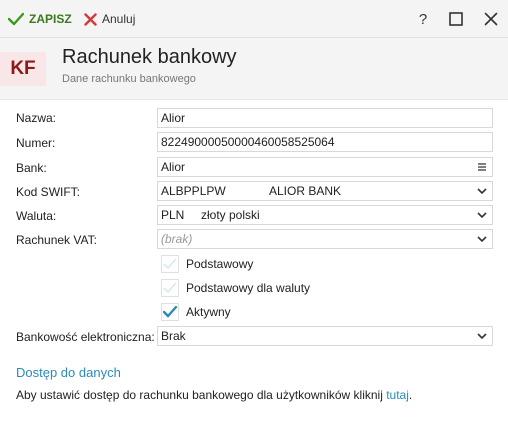 The height and width of the screenshot is (437, 508). I want to click on bank-input: Alior, so click(325, 167).